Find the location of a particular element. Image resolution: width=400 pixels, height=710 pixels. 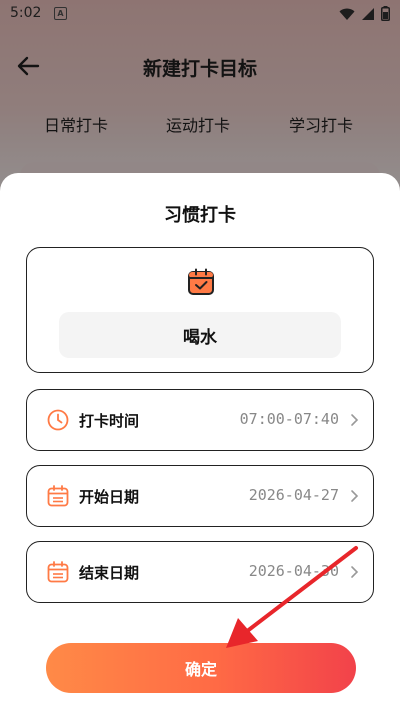

start-date-value: 2026-04-27 is located at coordinates (293, 495).